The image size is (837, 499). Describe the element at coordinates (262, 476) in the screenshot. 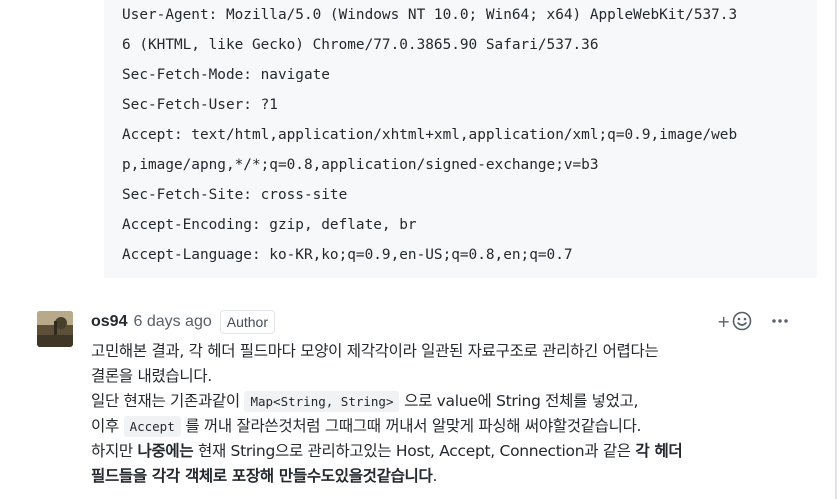

I see `bold-text: 필드들을 각각 객체로 포장해 만들수도있을것같습니다` at that location.